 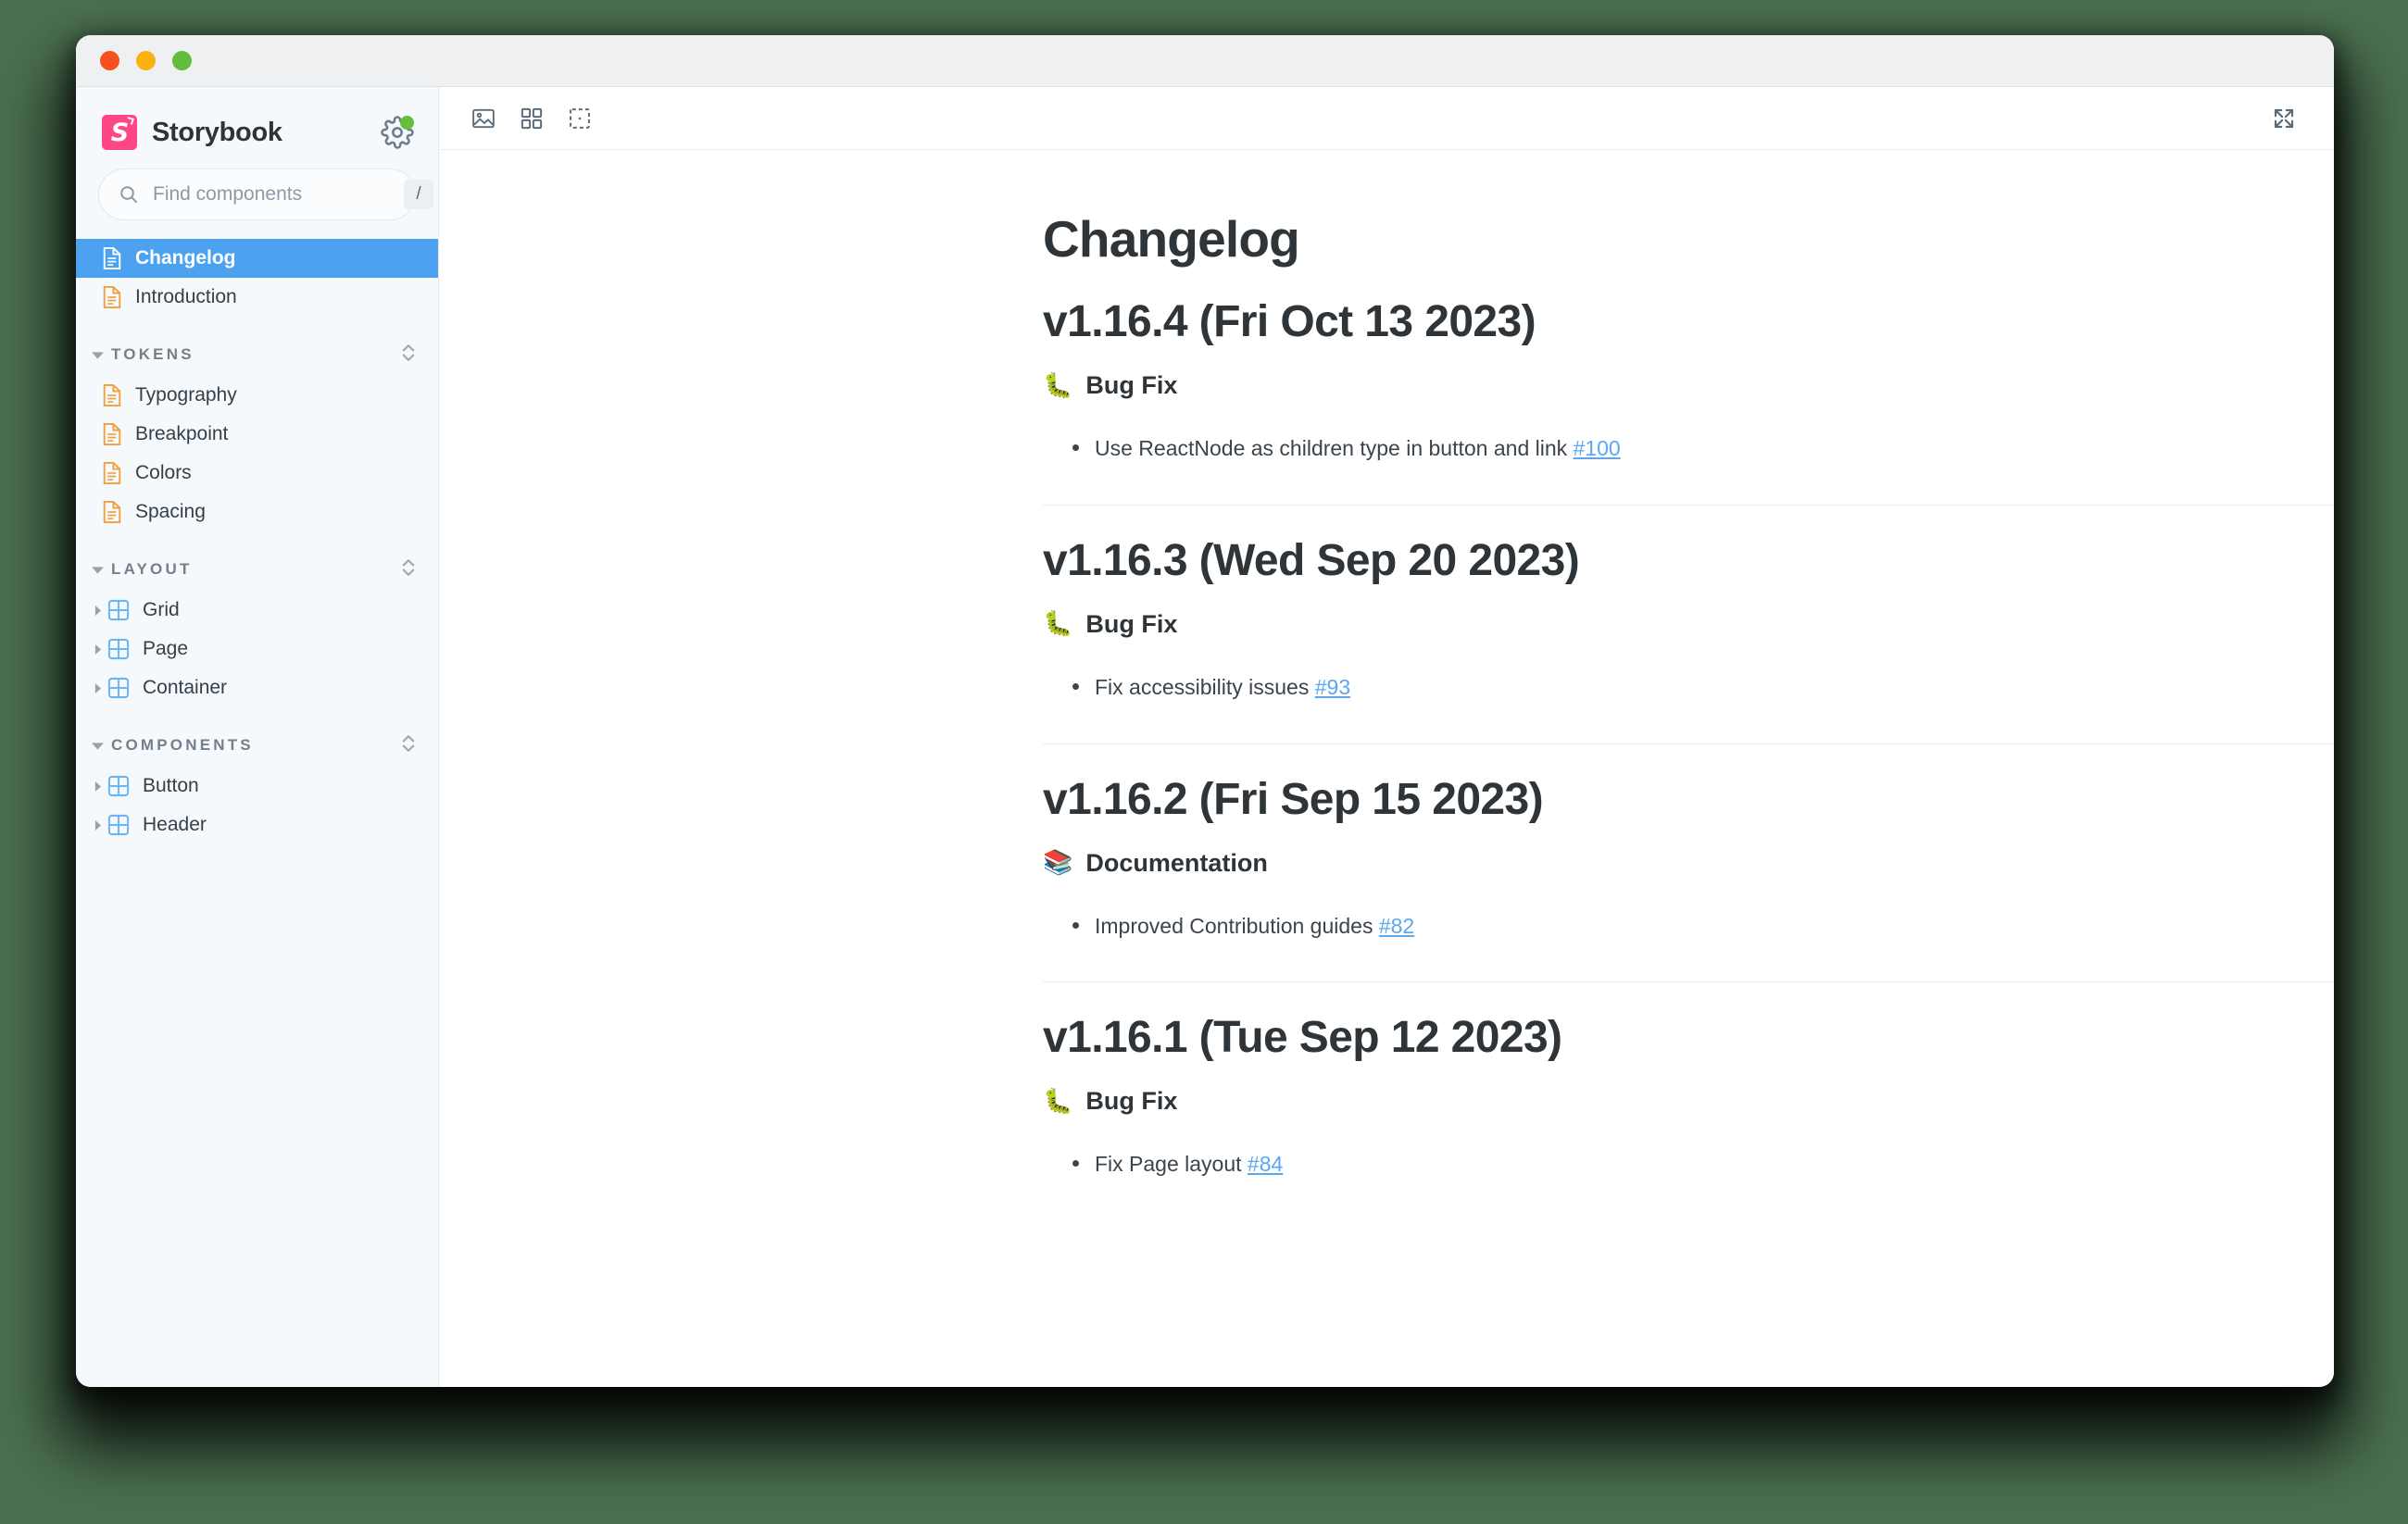 I want to click on sidebar-group-components: COMPONENTS, so click(x=257, y=745).